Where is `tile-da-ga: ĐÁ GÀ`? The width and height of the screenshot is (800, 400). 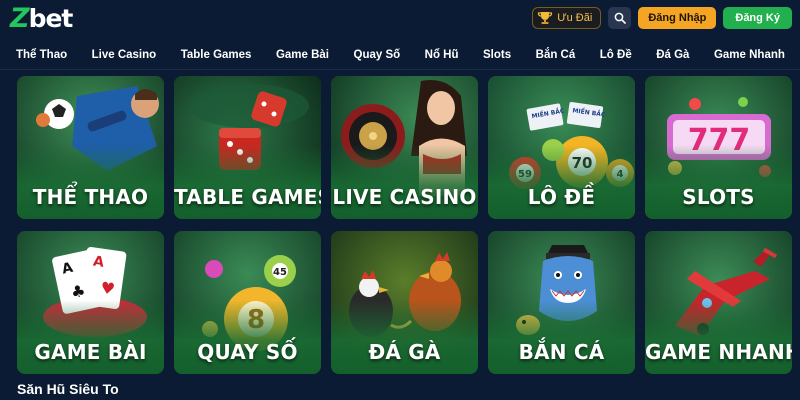 tile-da-ga: ĐÁ GÀ is located at coordinates (404, 302).